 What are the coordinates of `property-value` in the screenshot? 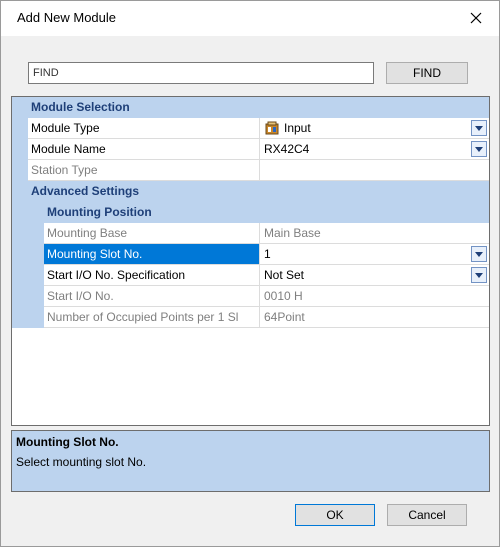 It's located at (374, 170).